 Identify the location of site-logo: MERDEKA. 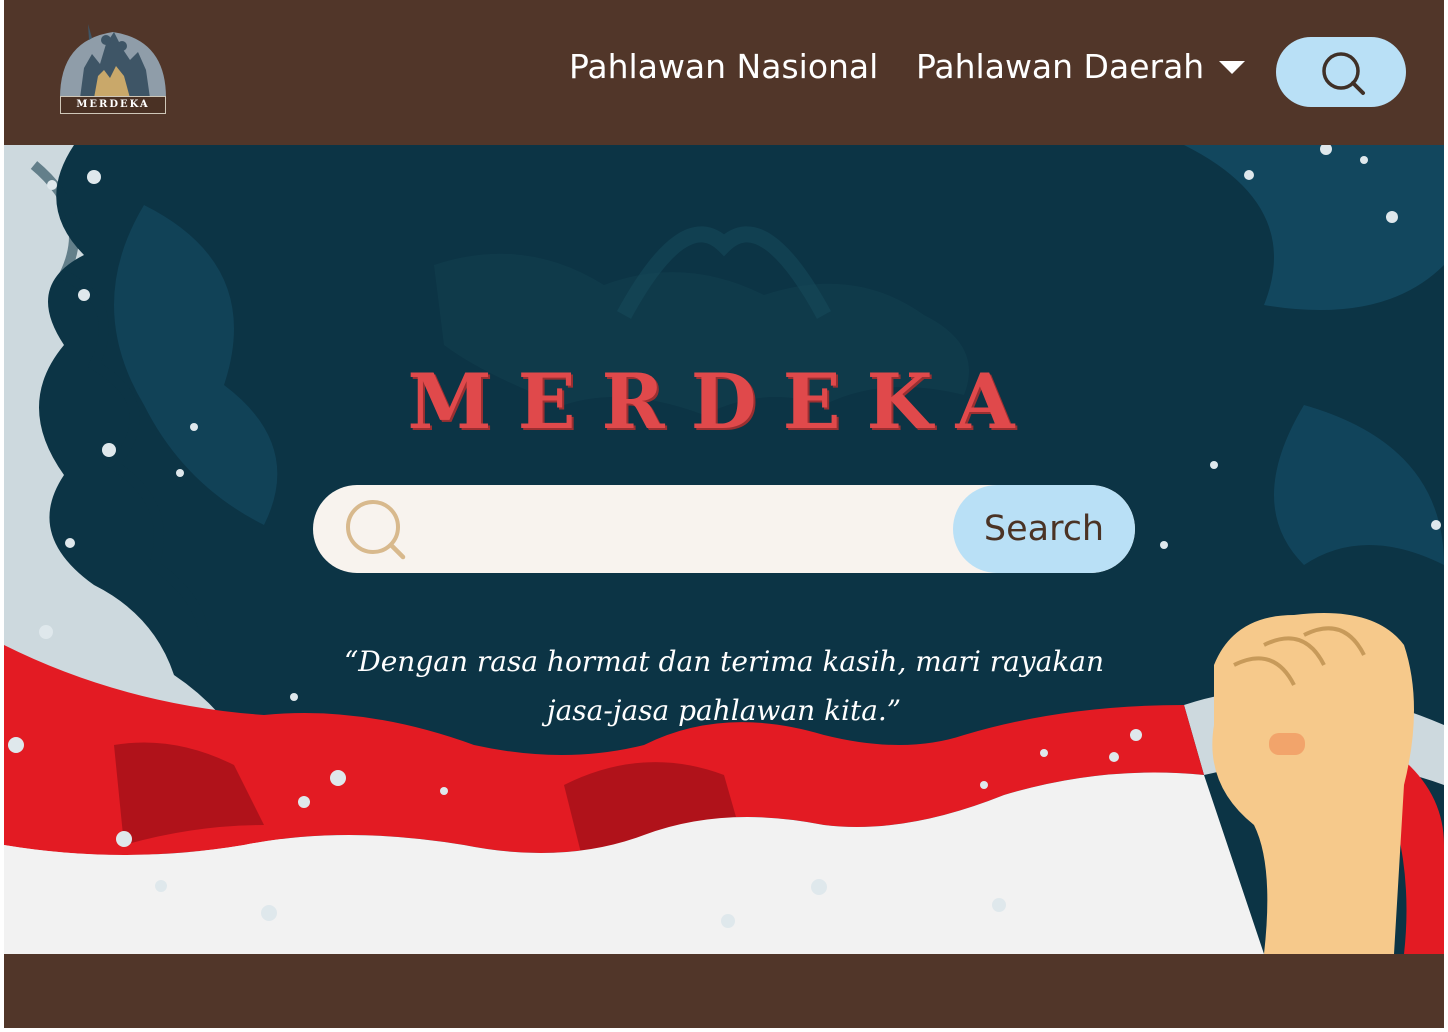
(113, 68).